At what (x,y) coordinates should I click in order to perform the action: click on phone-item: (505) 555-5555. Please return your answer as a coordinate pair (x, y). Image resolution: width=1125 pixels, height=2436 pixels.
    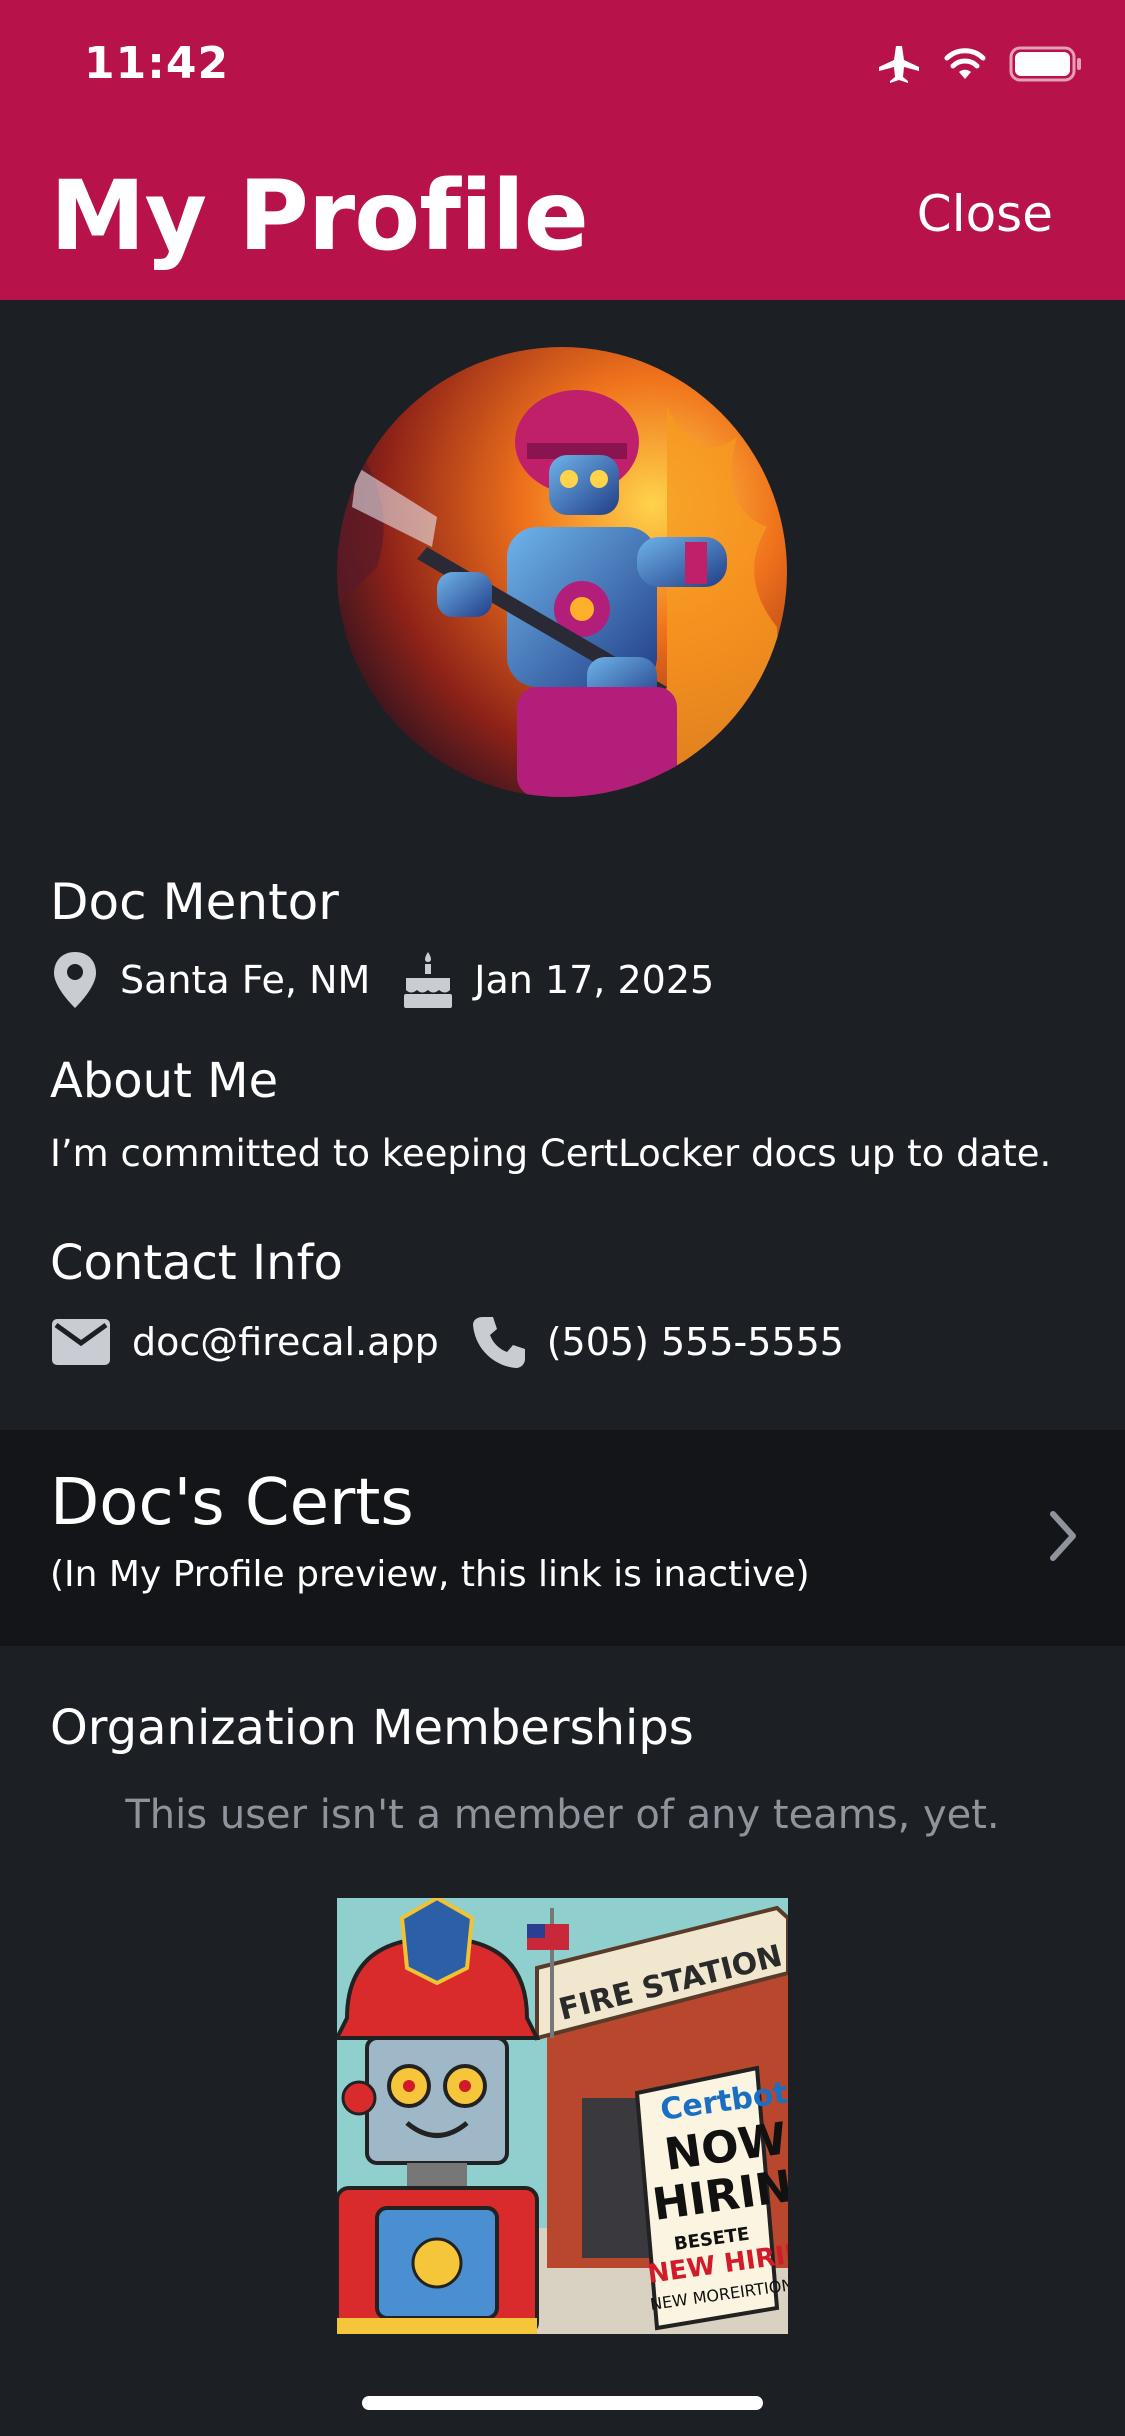
    Looking at the image, I should click on (657, 1342).